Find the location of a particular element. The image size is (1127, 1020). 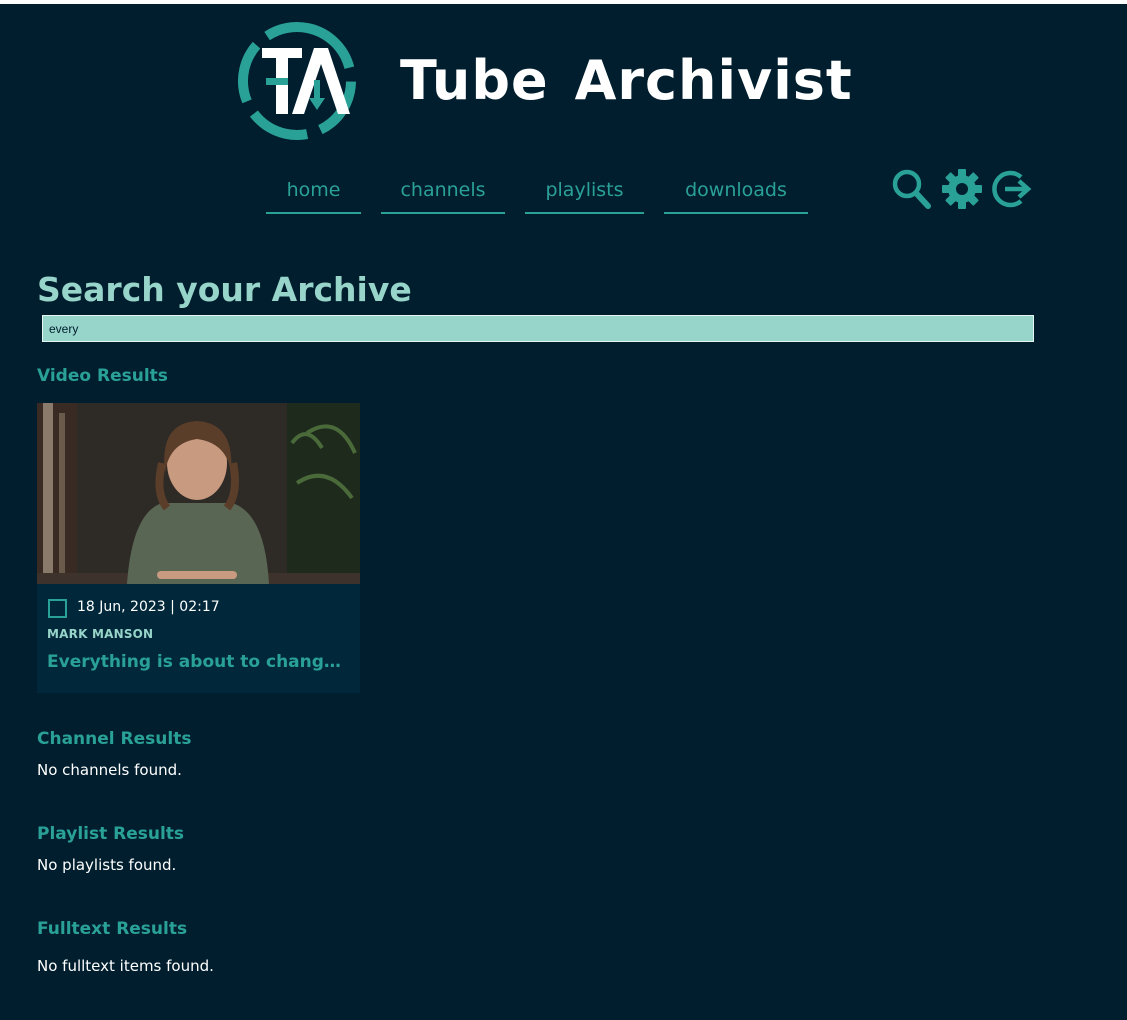

search-input is located at coordinates (538, 328).